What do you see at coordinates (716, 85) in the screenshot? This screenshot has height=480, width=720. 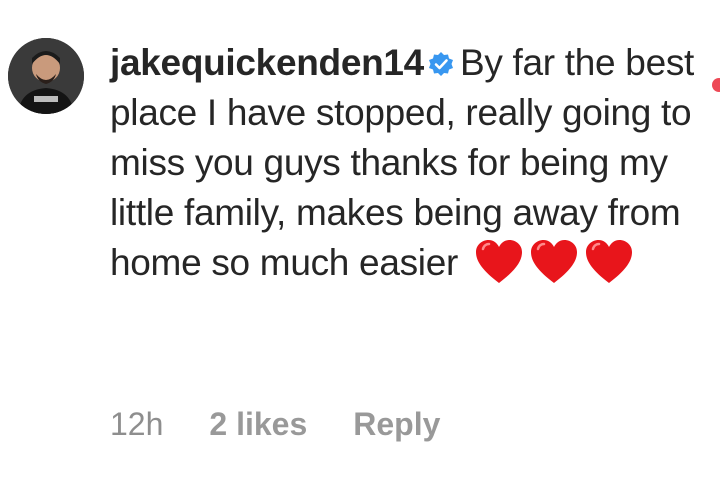 I see `like-heart-icon` at bounding box center [716, 85].